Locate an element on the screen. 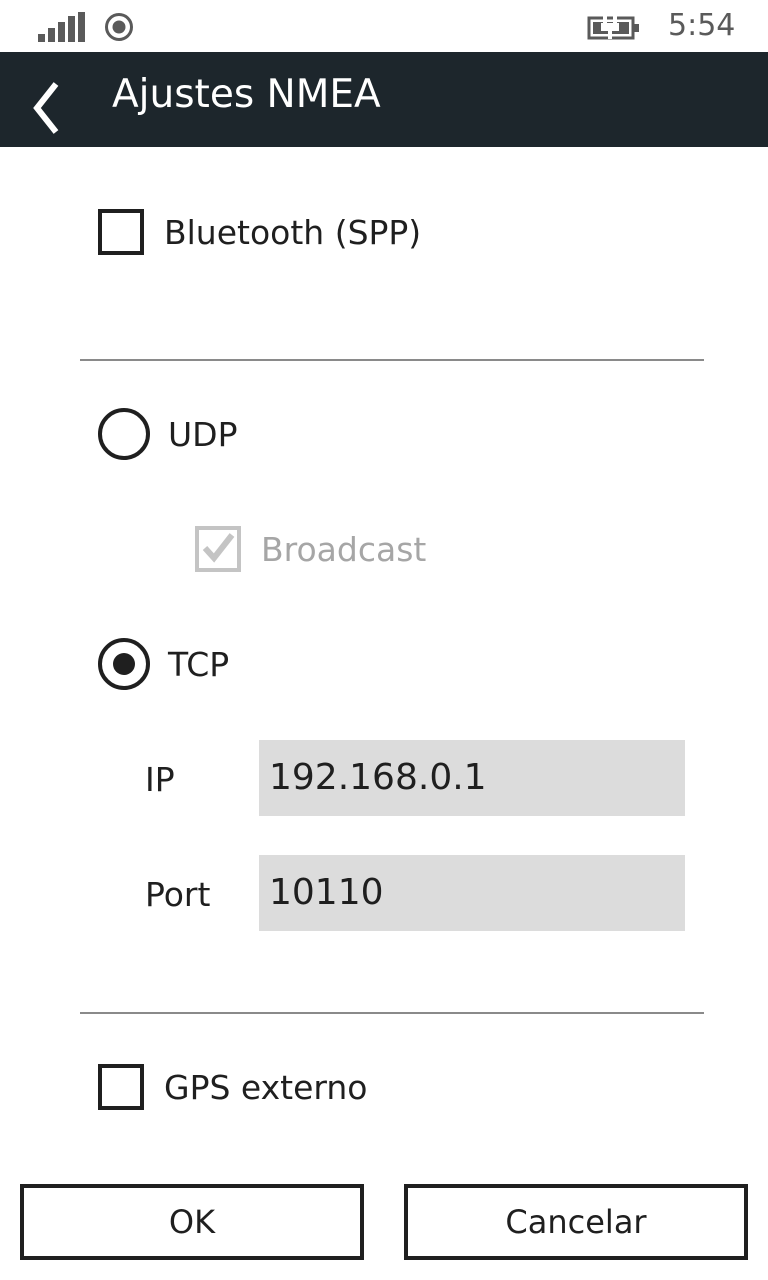 The width and height of the screenshot is (768, 1280). bluetooth-checkbox: Bluetooth (SPP) is located at coordinates (259, 232).